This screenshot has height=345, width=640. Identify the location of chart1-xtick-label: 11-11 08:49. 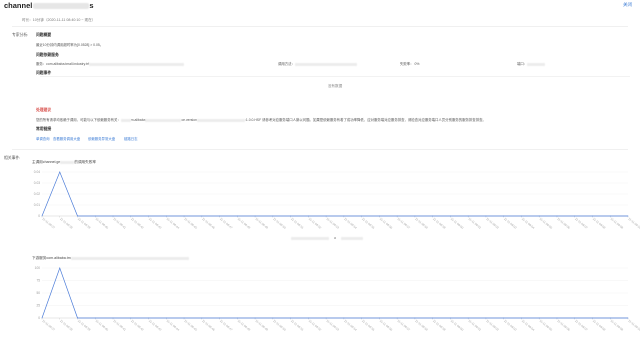
(261, 223).